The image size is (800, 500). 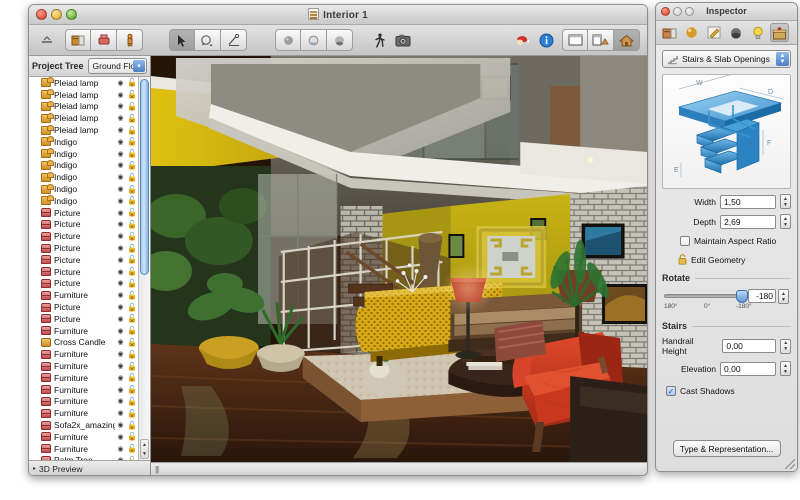 I want to click on maintain-aspect-row: Maintain Aspect Ratio, so click(x=726, y=241).